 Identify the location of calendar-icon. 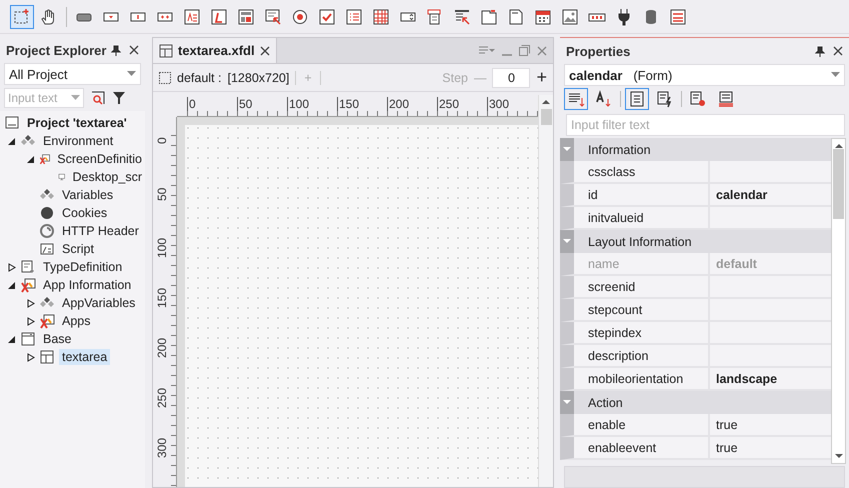
(543, 17).